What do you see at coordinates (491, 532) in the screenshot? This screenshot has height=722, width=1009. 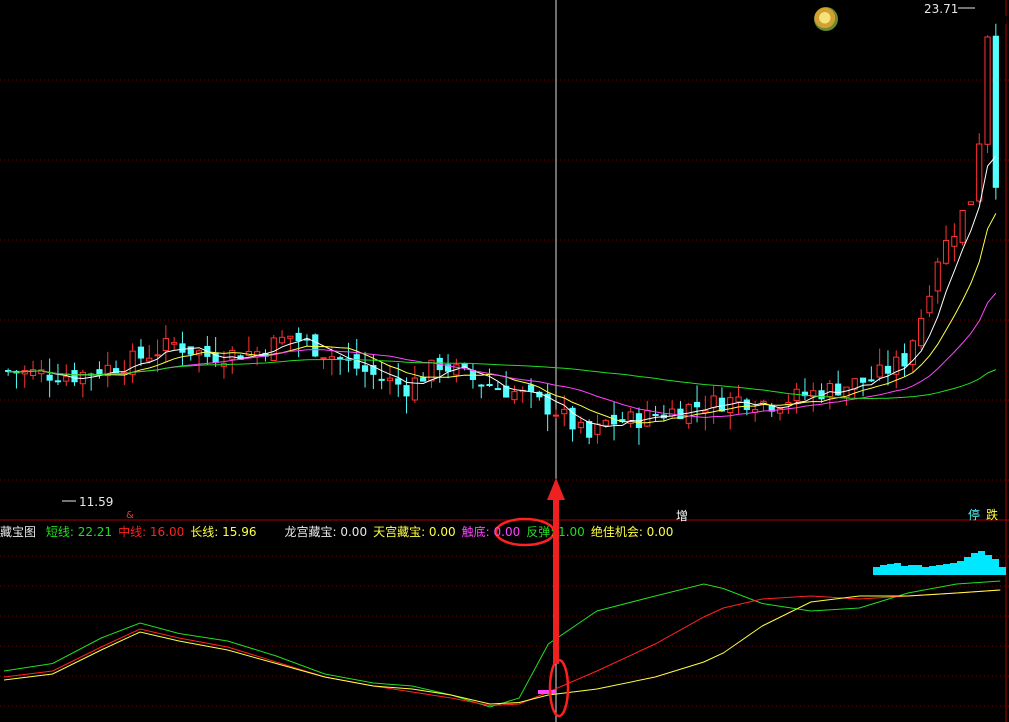 I see `indicator-item-5: 触底: 0.00` at bounding box center [491, 532].